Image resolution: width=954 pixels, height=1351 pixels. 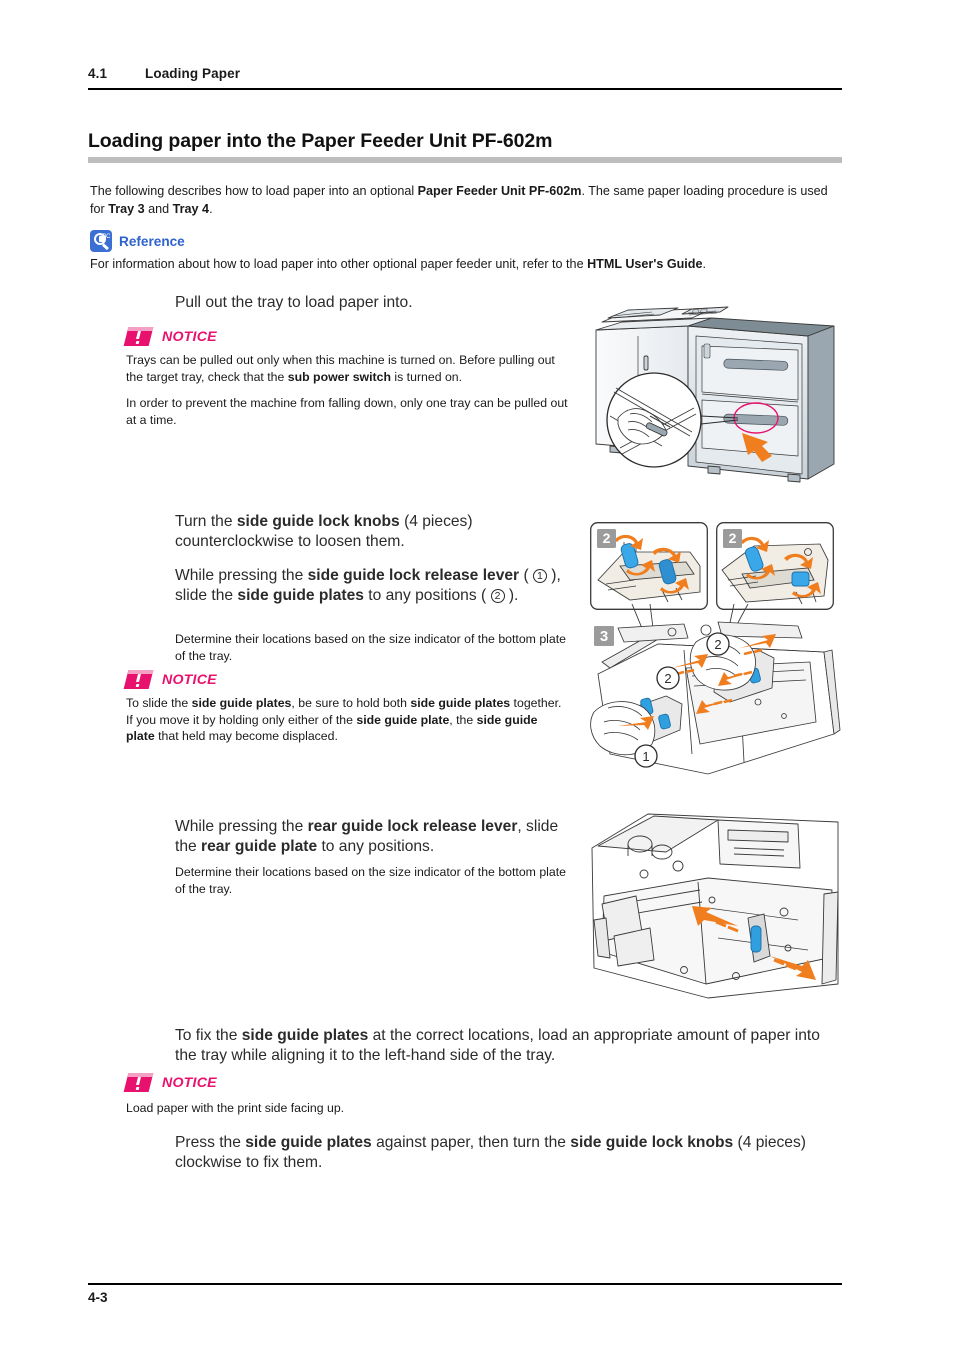 I want to click on step-5-bold-2: side guide lock knobs, so click(x=652, y=1142).